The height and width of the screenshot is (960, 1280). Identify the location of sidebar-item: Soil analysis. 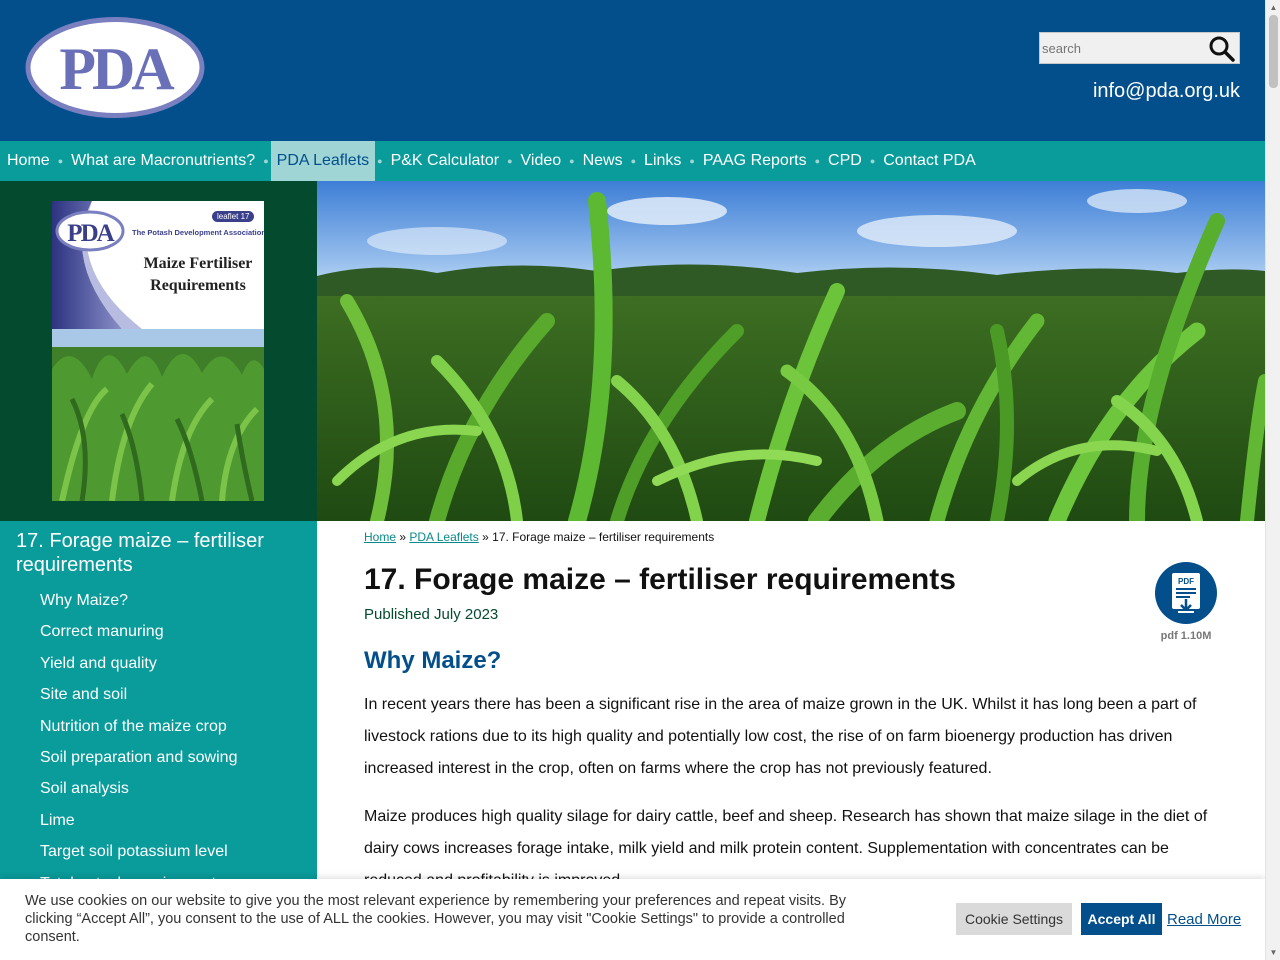
(138, 788).